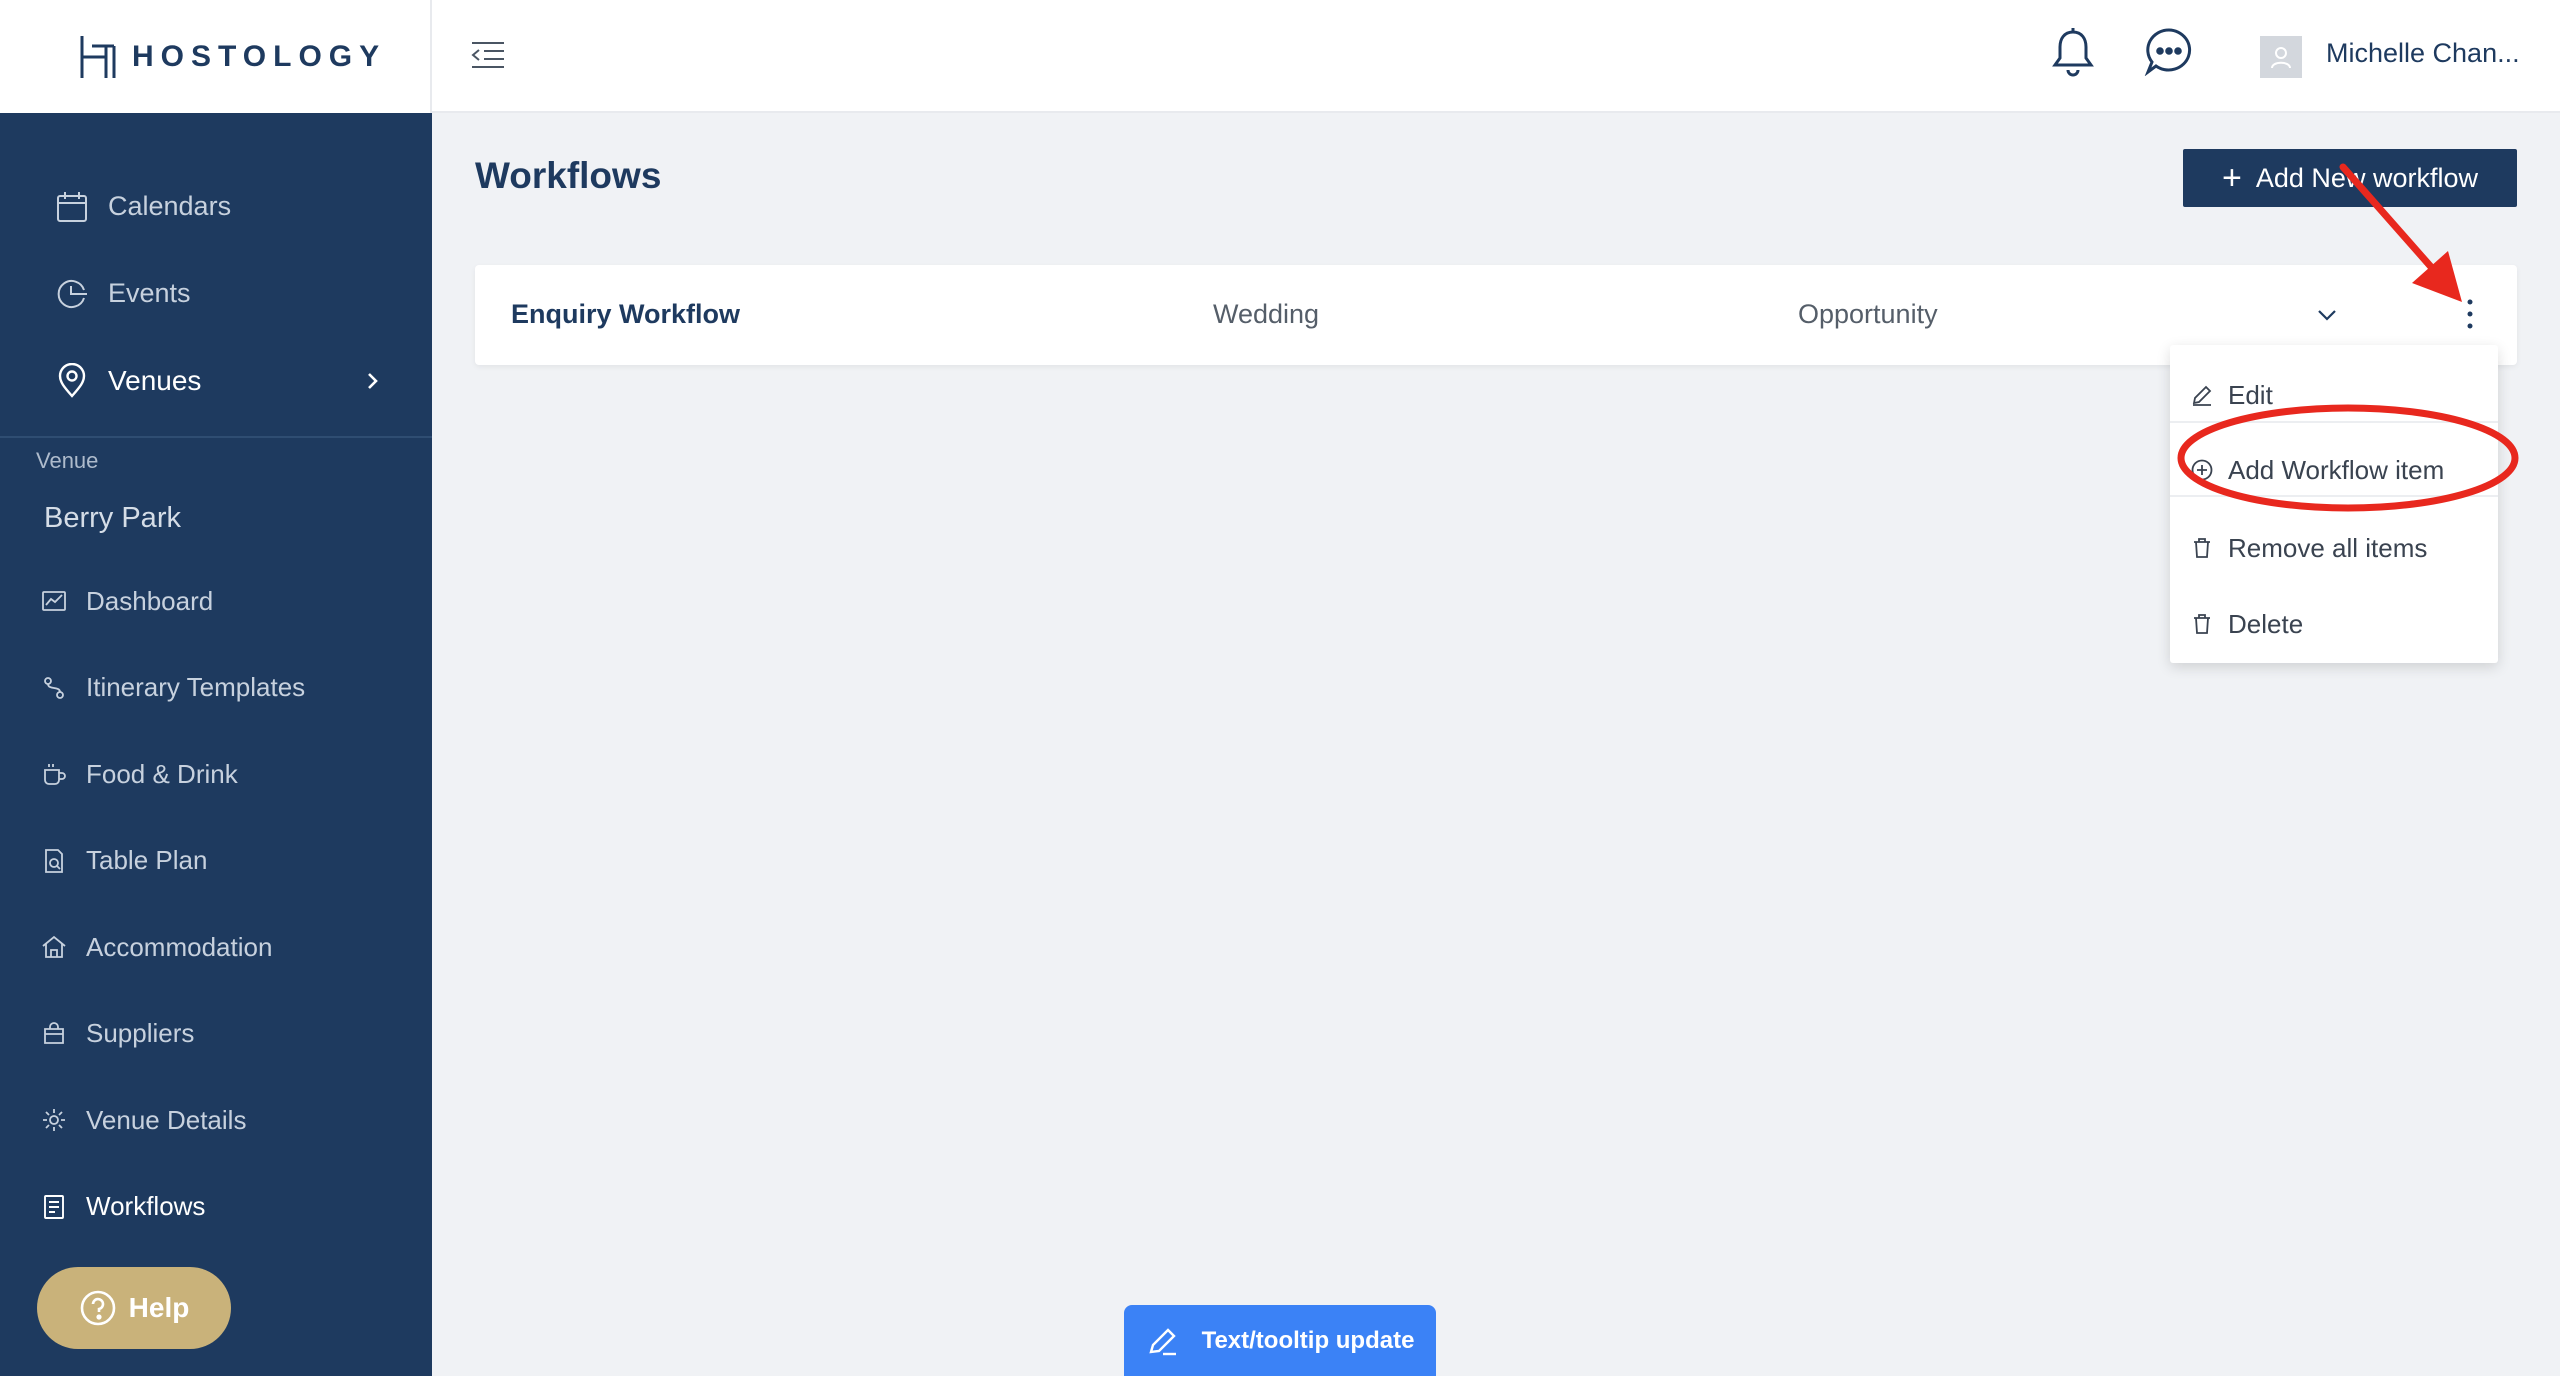  I want to click on tooltip-button-label: Text/tooltip update, so click(1308, 1340).